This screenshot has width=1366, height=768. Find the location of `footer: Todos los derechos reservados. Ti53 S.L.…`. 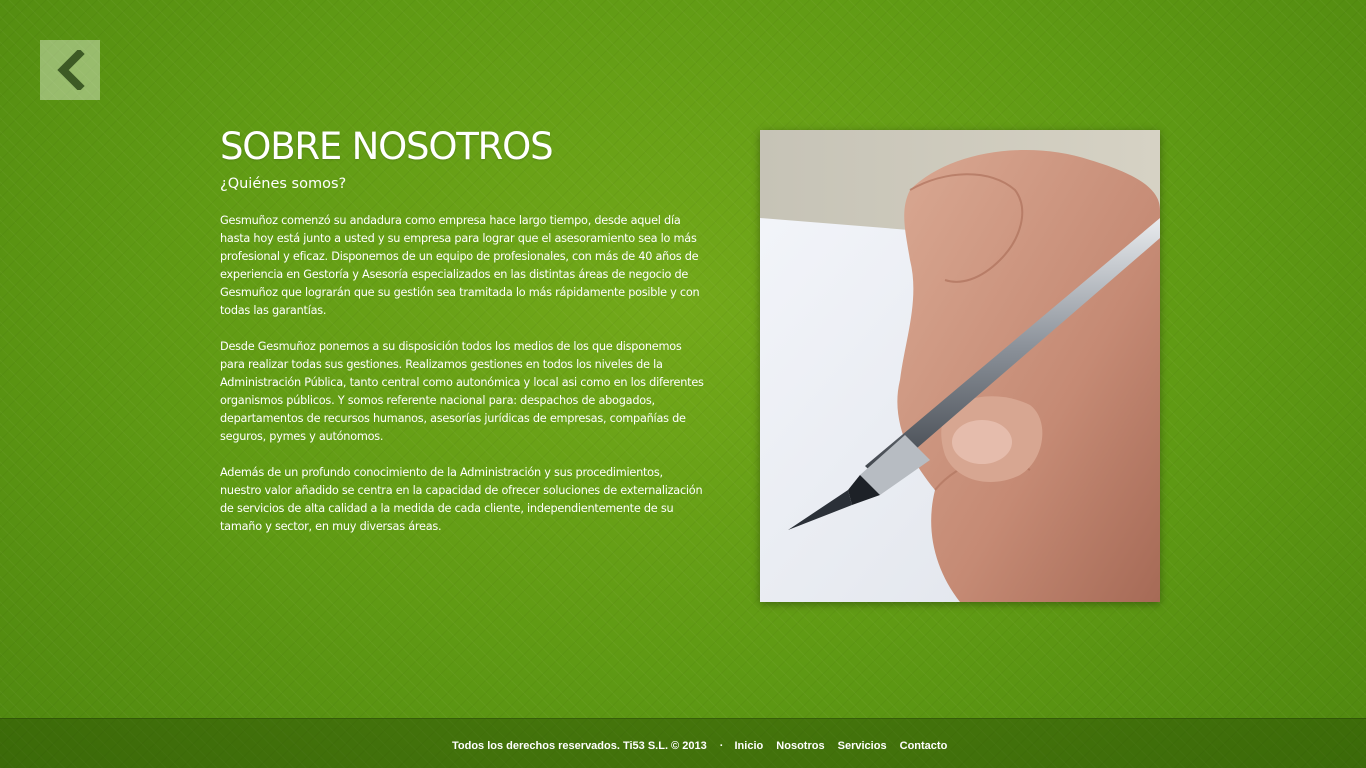

footer: Todos los derechos reservados. Ti53 S.L.… is located at coordinates (683, 743).